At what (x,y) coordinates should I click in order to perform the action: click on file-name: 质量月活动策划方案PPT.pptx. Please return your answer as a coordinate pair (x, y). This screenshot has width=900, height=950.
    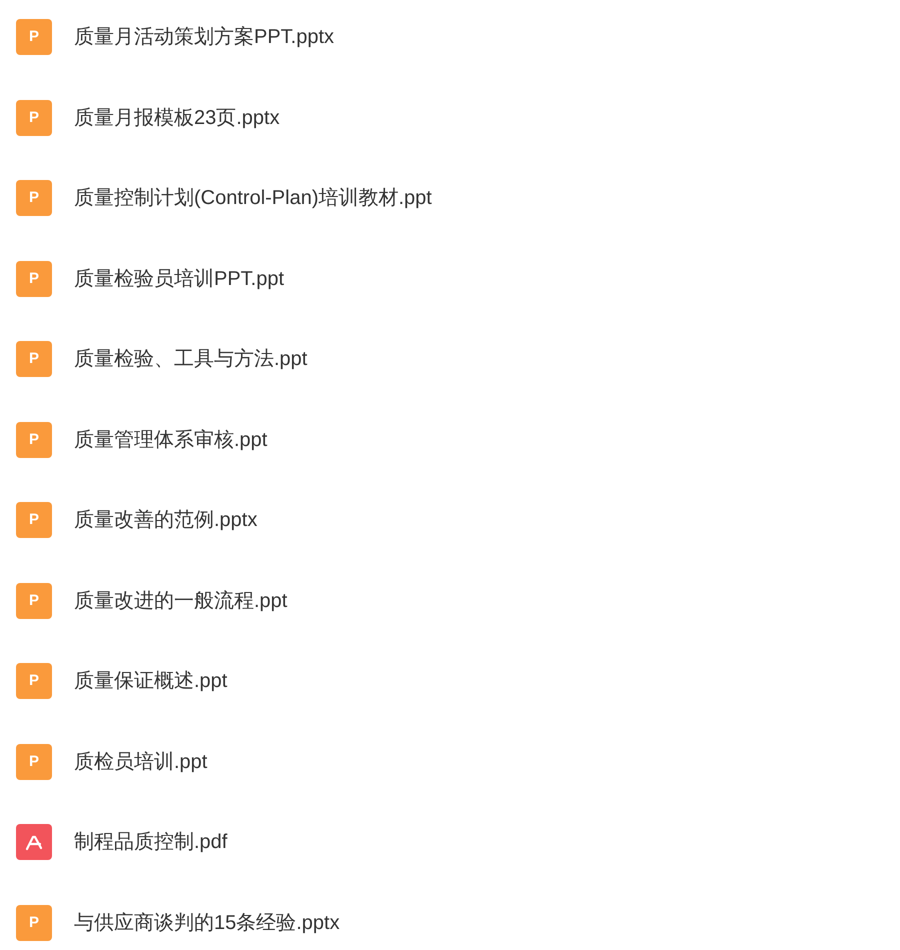
    Looking at the image, I should click on (204, 37).